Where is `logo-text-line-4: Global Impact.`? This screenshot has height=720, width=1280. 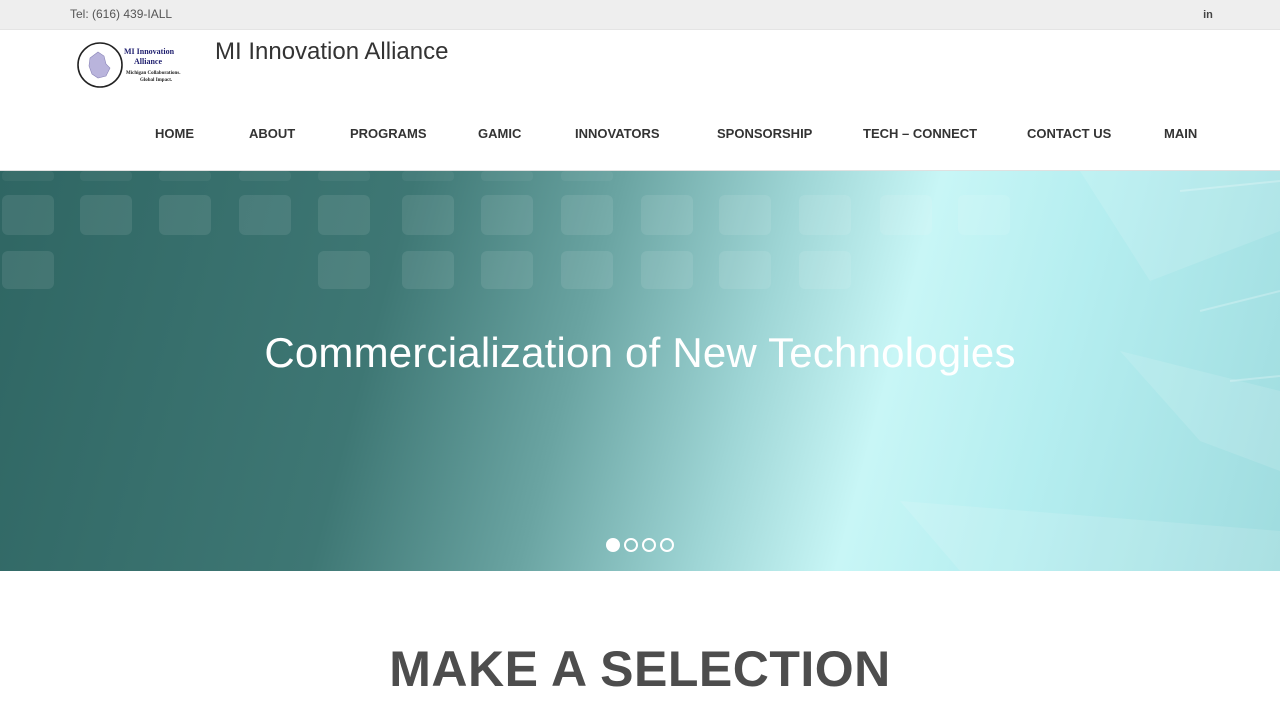 logo-text-line-4: Global Impact. is located at coordinates (156, 80).